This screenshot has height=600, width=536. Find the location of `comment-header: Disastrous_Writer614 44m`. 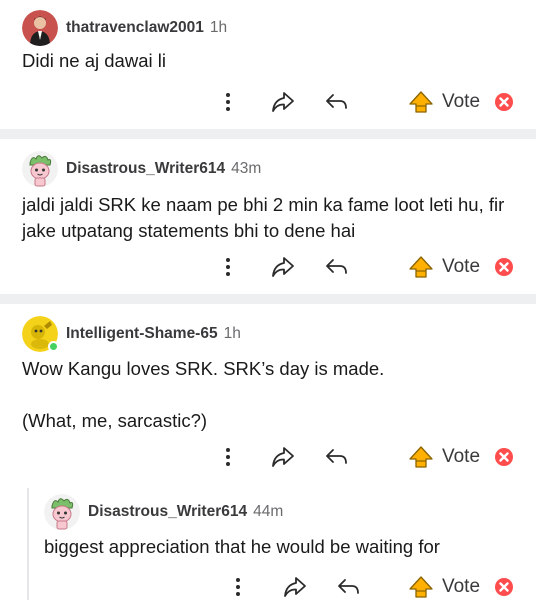

comment-header: Disastrous_Writer614 44m is located at coordinates (163, 512).